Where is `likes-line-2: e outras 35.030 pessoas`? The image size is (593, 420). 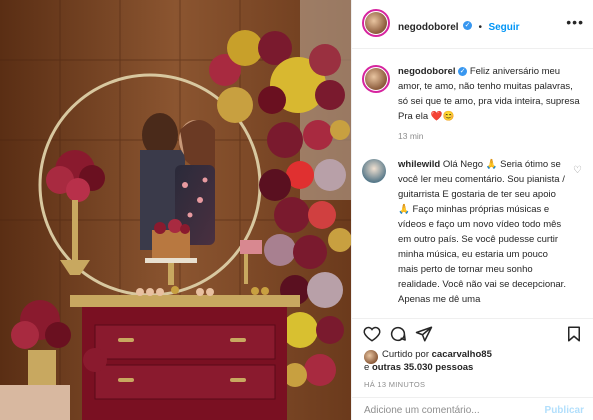
likes-line-2: e outras 35.030 pessoas is located at coordinates (428, 367).